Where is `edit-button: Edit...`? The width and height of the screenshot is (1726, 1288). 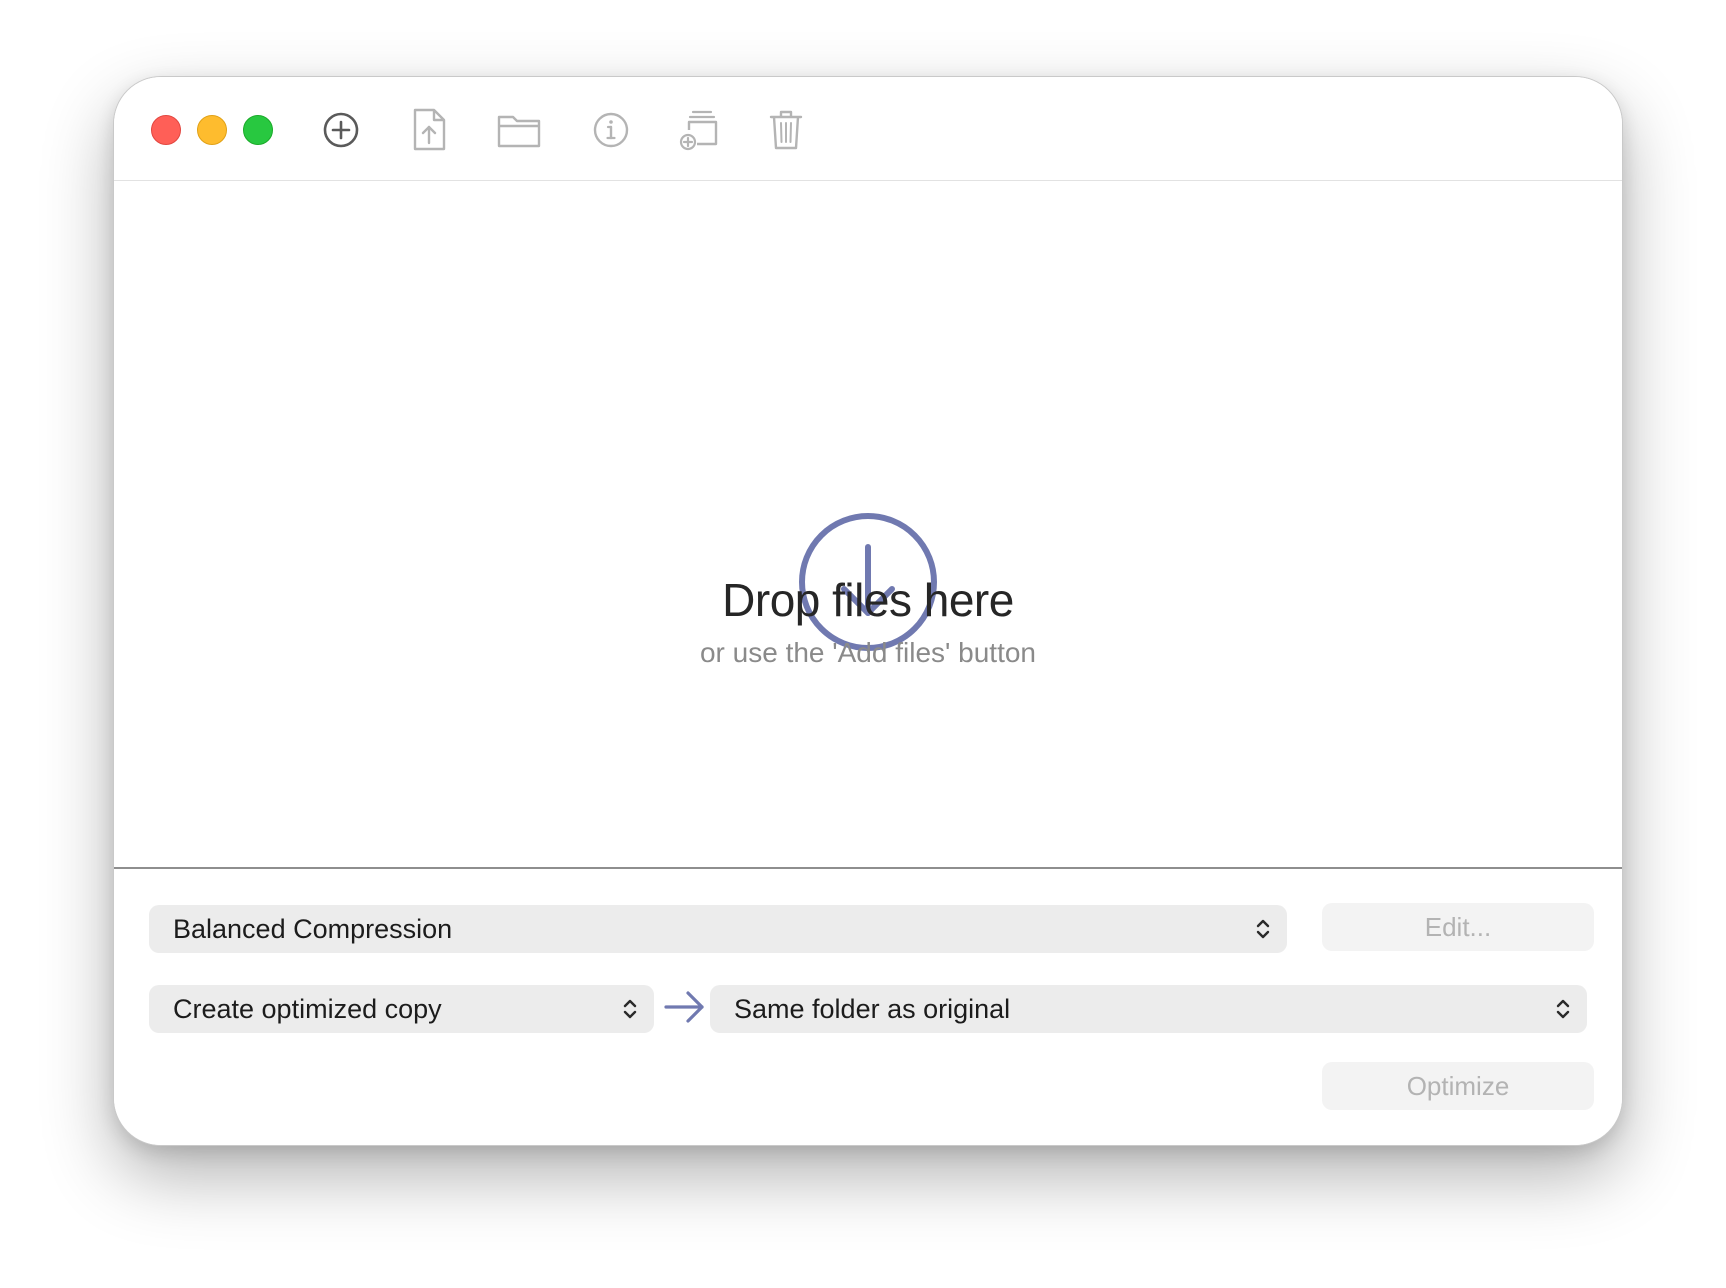
edit-button: Edit... is located at coordinates (1458, 927).